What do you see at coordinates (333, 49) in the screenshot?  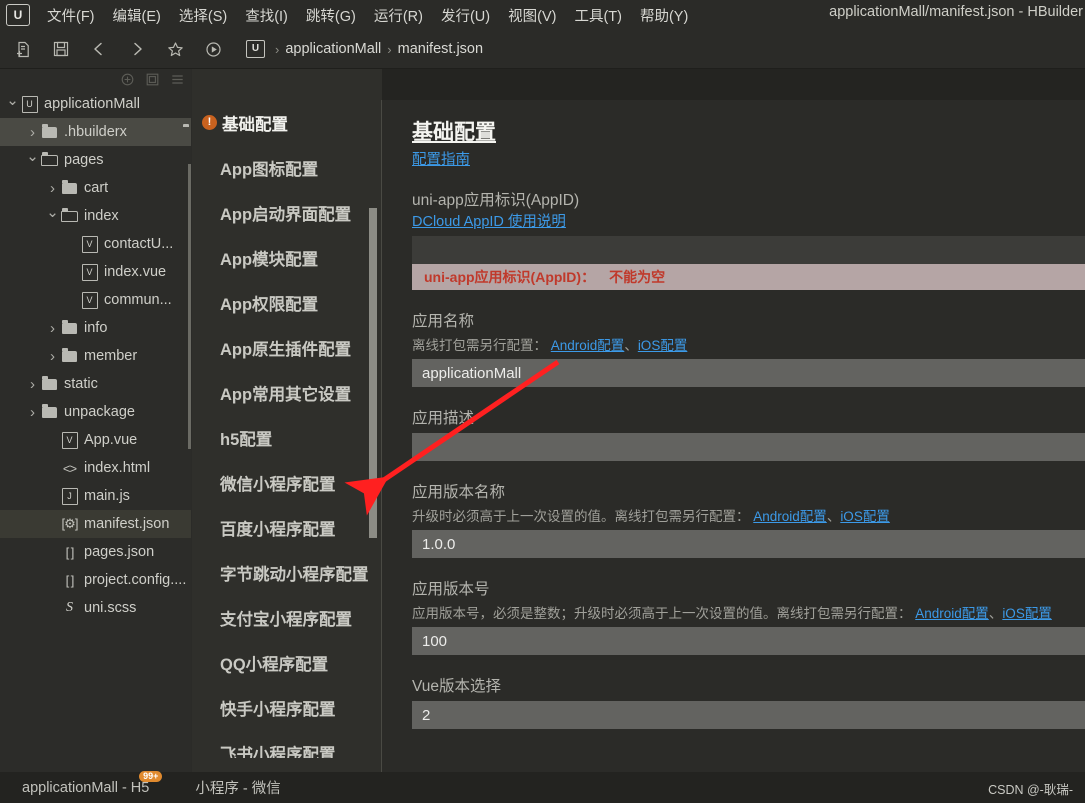 I see `breadcrumb-project: applicationMall` at bounding box center [333, 49].